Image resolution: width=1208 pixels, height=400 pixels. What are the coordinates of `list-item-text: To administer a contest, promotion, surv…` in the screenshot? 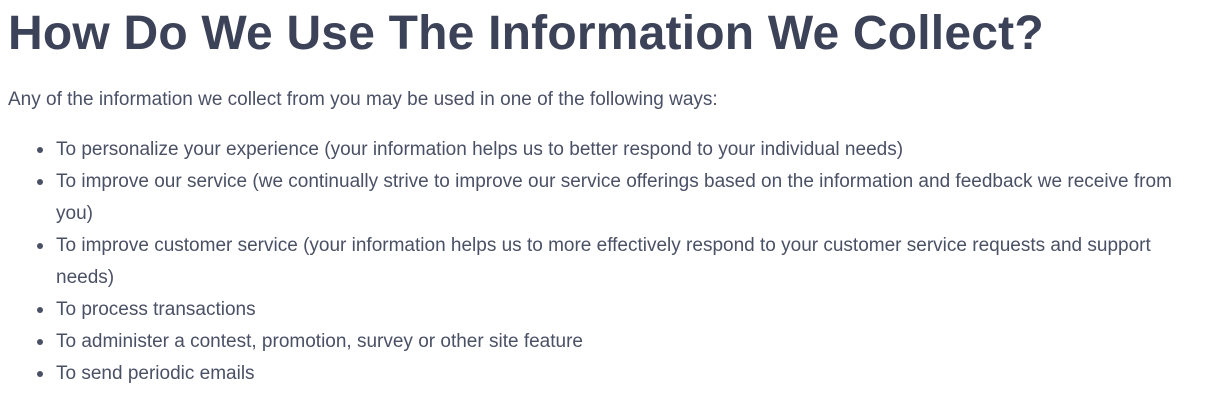 It's located at (319, 341).